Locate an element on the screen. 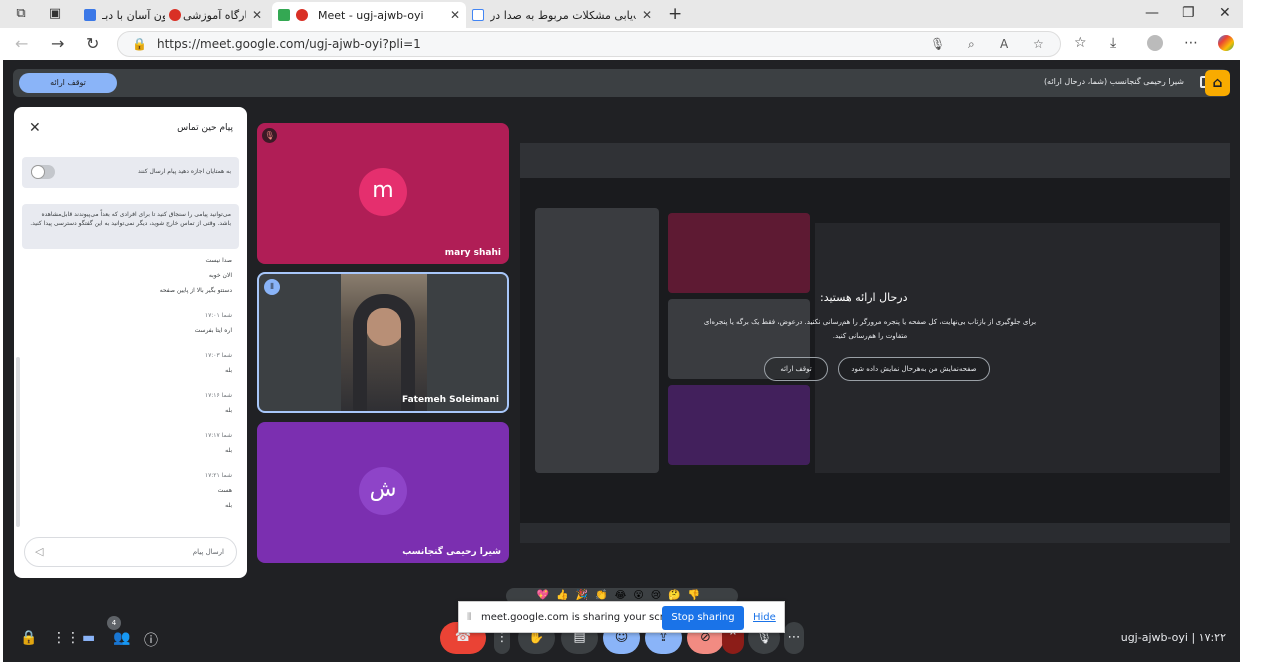 The image size is (1280, 662). tab-label: Meet - ugj-ajwb-oyi is located at coordinates (371, 15).